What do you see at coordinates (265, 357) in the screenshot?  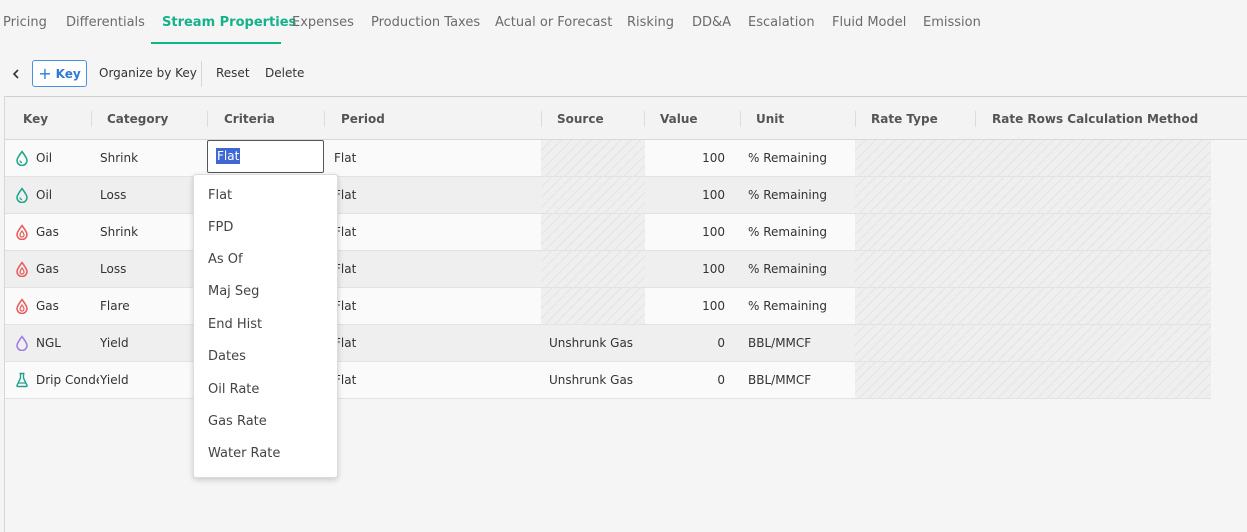 I see `dropdown-option-dates: Dates` at bounding box center [265, 357].